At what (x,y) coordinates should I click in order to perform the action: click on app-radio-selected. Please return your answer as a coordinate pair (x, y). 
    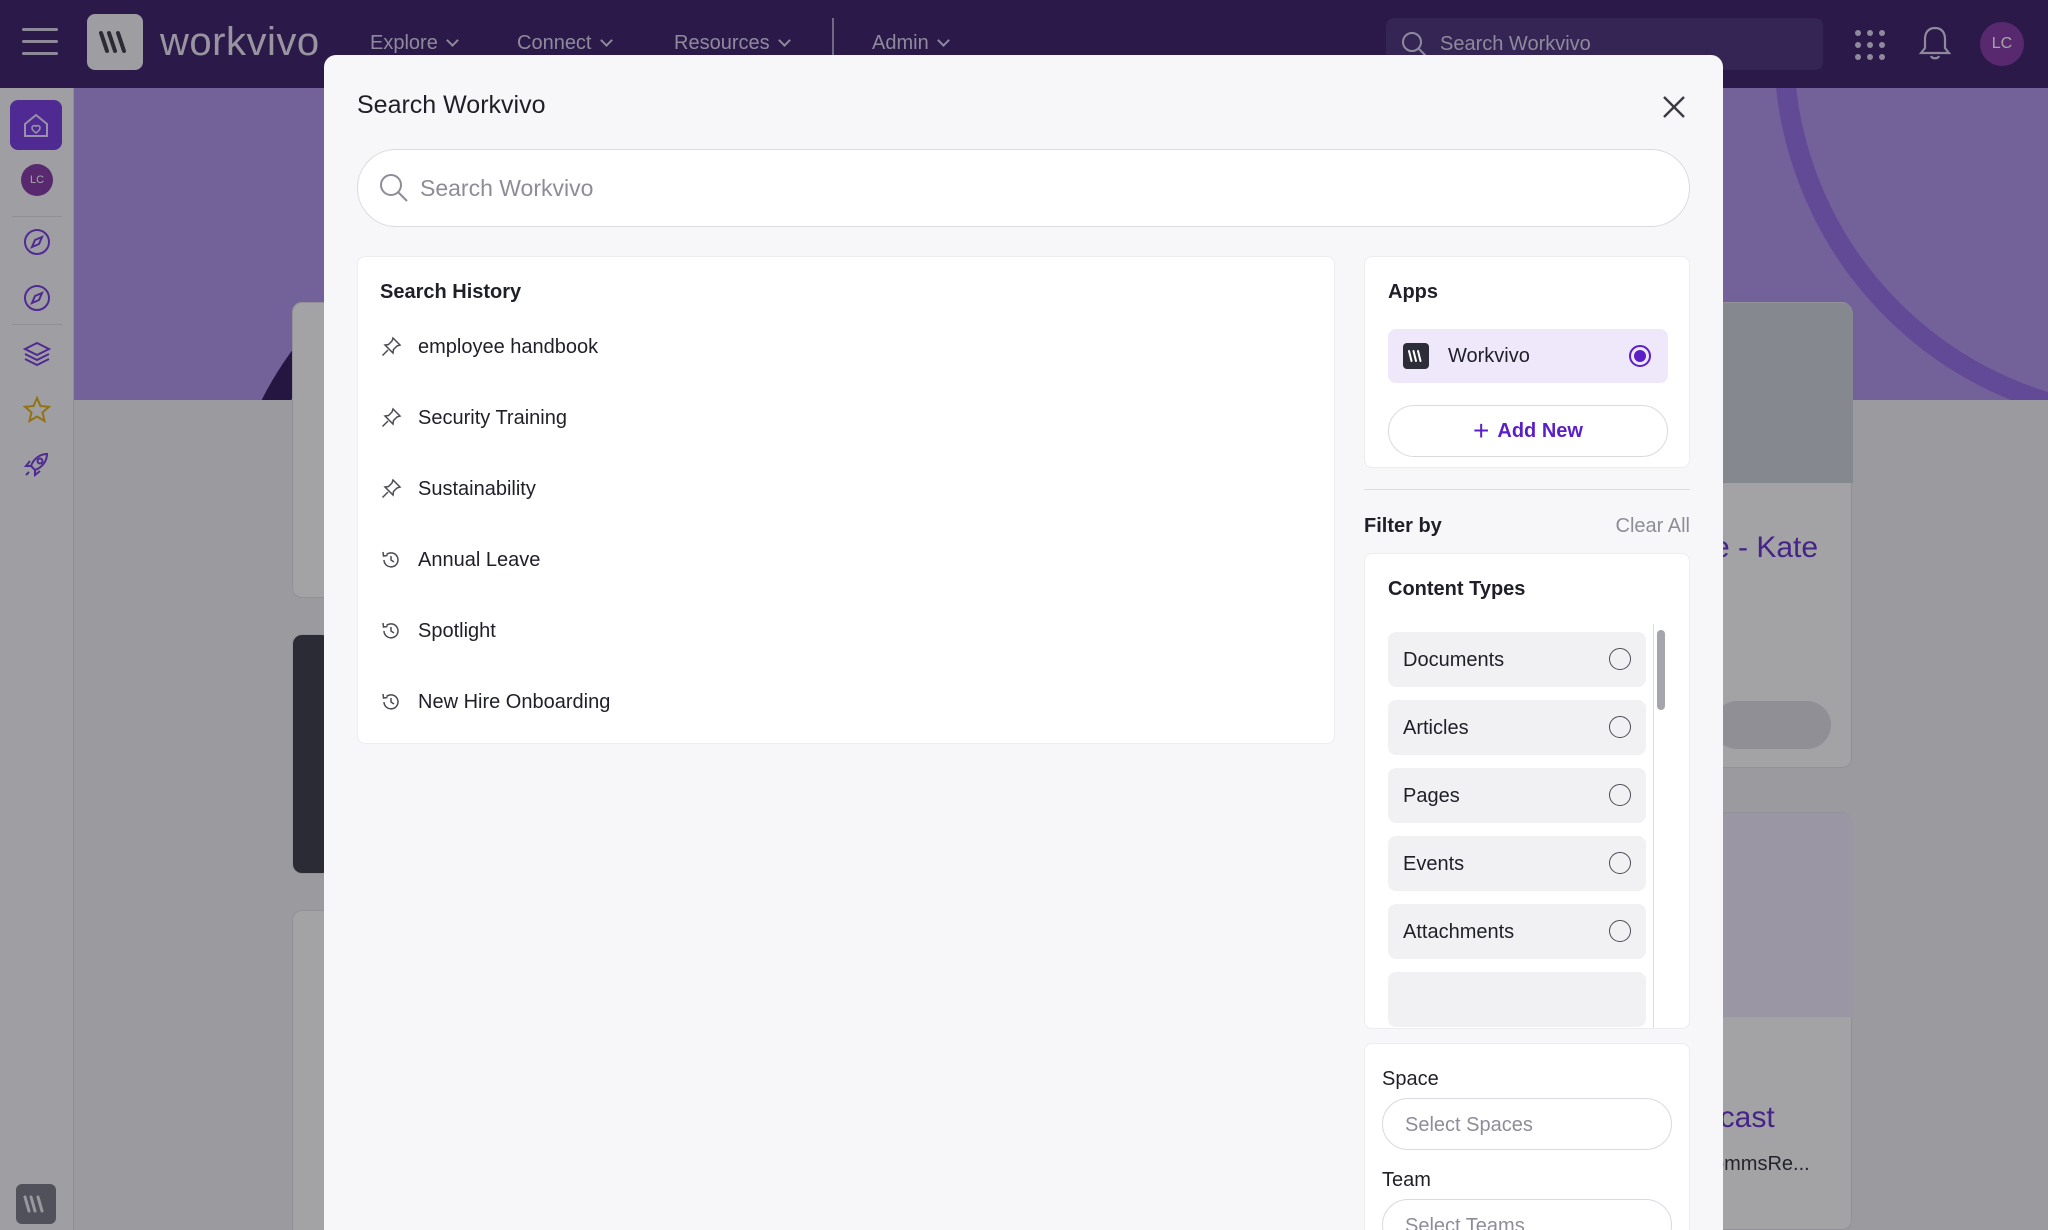
    Looking at the image, I should click on (1640, 356).